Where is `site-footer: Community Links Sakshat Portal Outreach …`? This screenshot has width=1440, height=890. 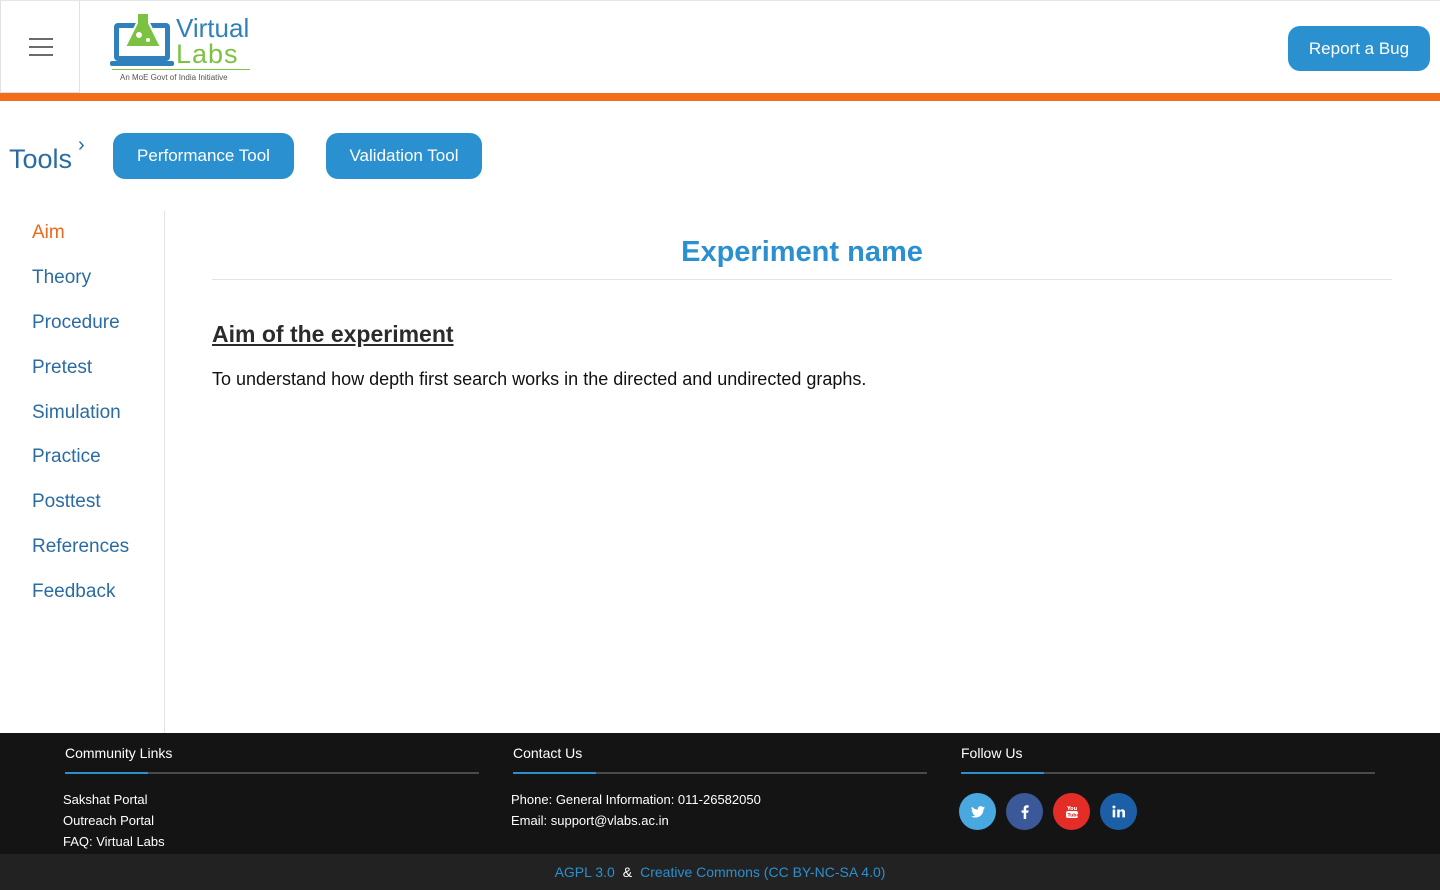
site-footer: Community Links Sakshat Portal Outreach … is located at coordinates (720, 793).